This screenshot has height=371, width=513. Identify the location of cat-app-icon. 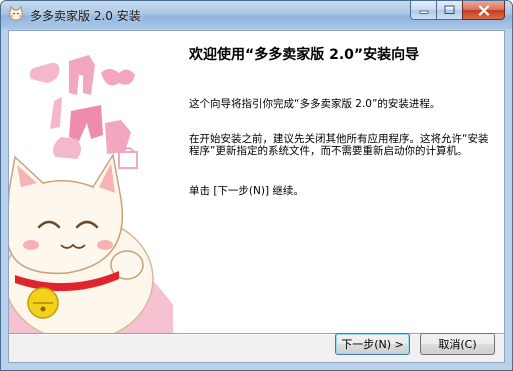
(16, 13).